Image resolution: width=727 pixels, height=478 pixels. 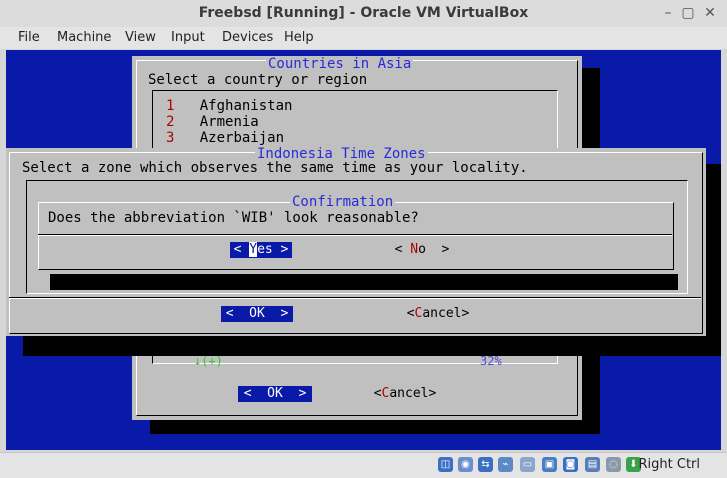 What do you see at coordinates (465, 464) in the screenshot?
I see `optical-icon: ◉` at bounding box center [465, 464].